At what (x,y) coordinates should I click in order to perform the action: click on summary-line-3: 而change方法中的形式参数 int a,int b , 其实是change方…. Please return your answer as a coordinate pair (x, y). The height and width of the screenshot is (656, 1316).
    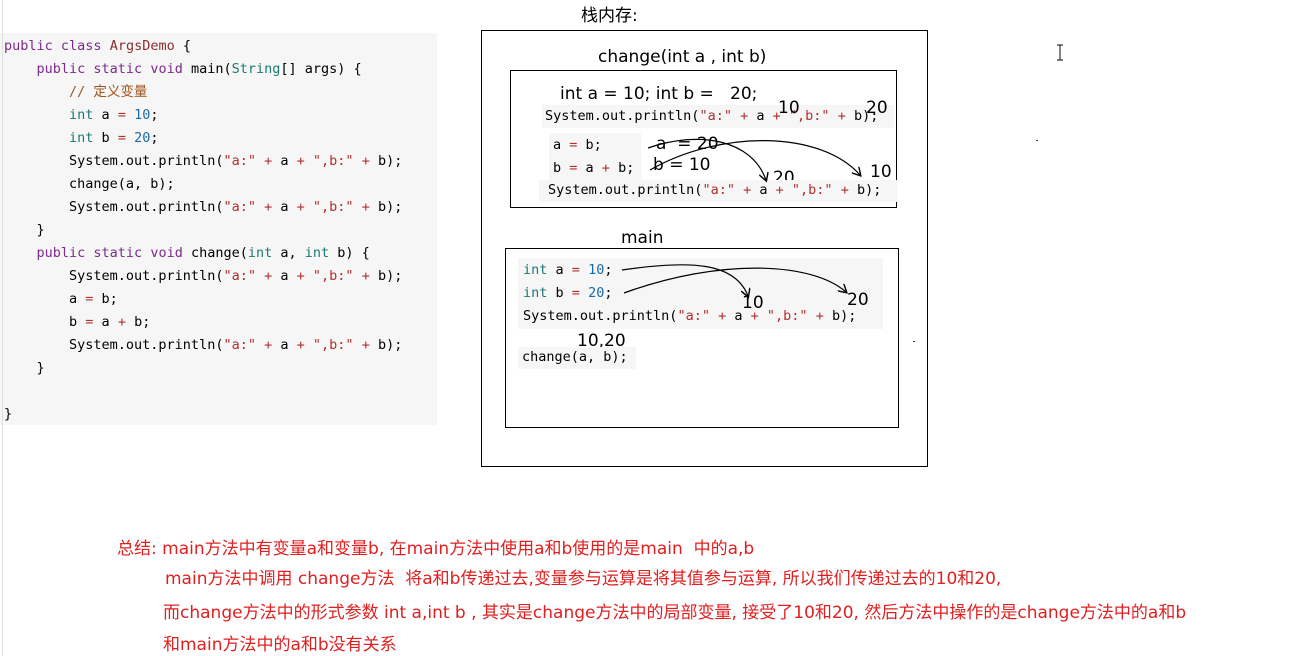
    Looking at the image, I should click on (675, 613).